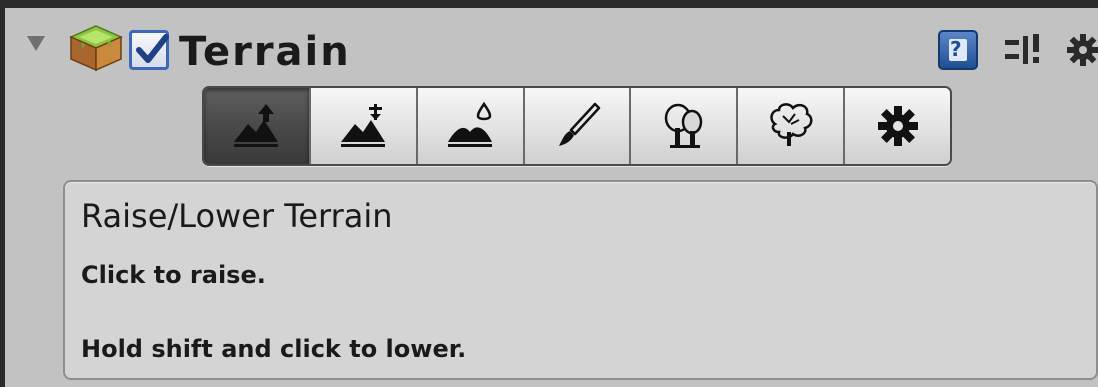 This screenshot has height=387, width=1098. I want to click on terrain-component-icon, so click(96, 48).